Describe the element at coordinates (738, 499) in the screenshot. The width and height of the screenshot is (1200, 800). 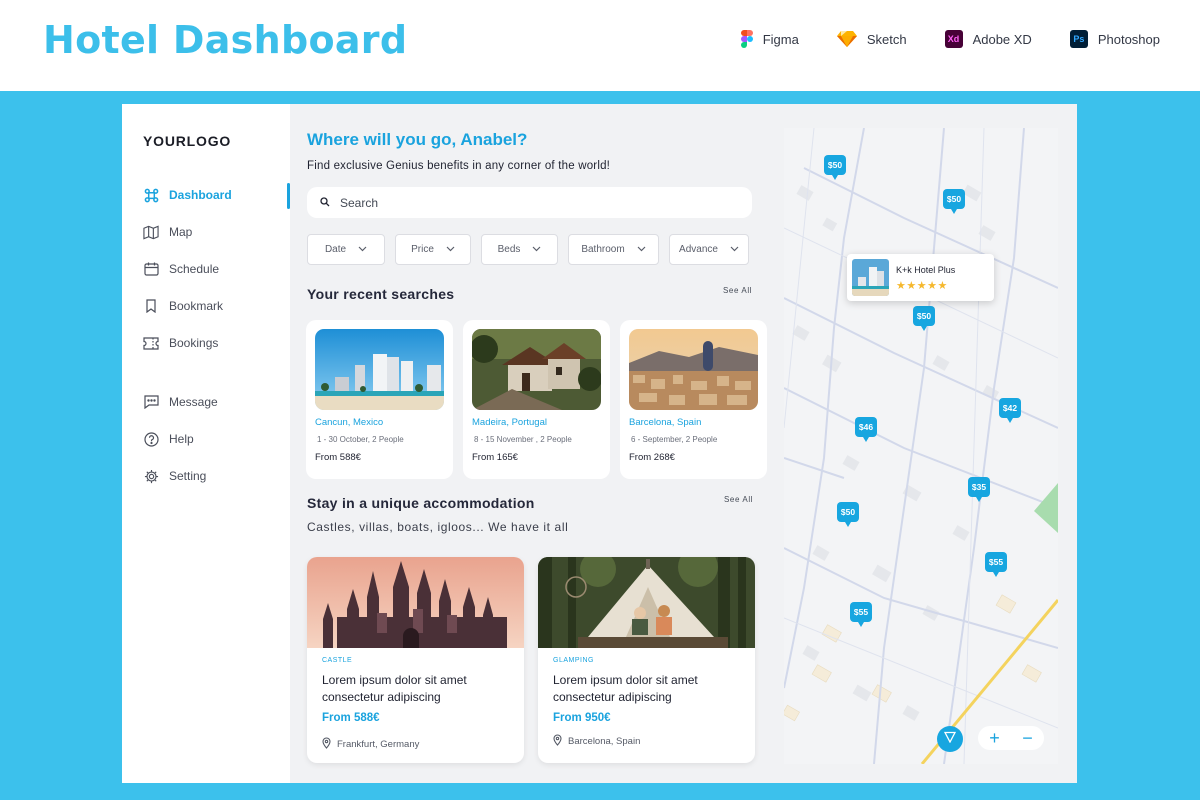
I see `accommodation-see-all-link: See All` at that location.